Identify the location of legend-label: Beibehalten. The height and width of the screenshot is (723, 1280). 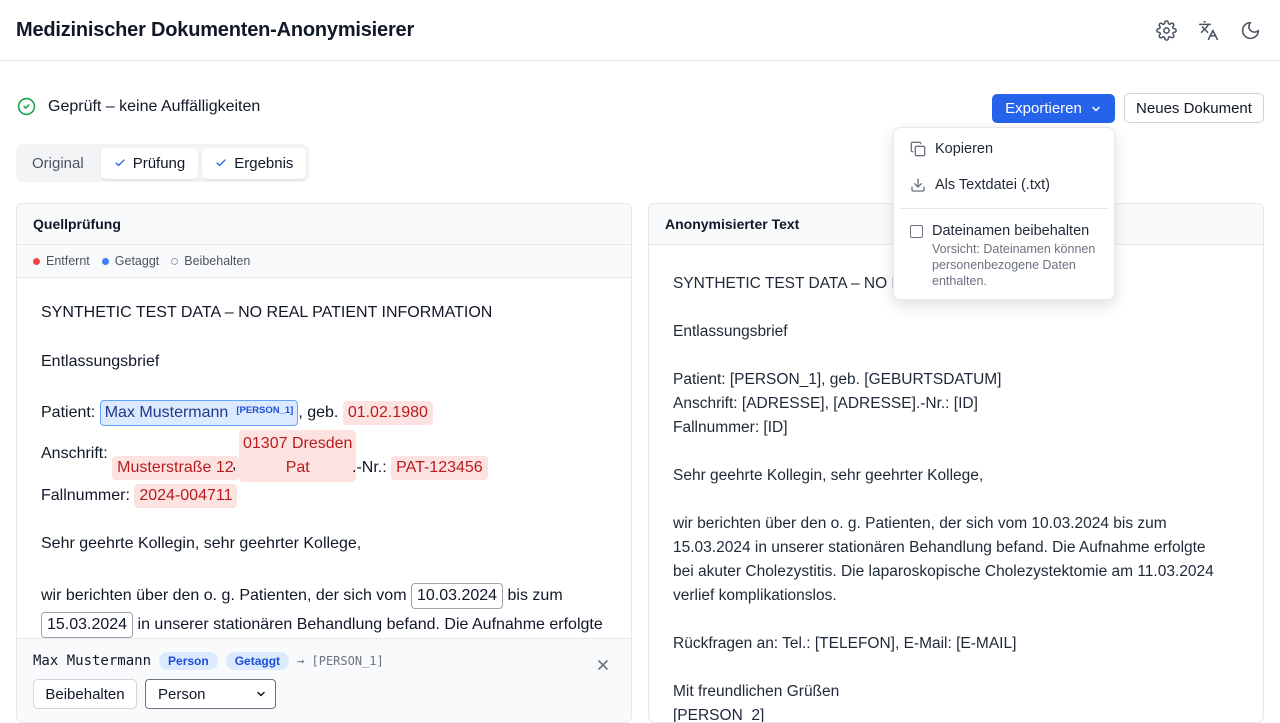
(217, 261).